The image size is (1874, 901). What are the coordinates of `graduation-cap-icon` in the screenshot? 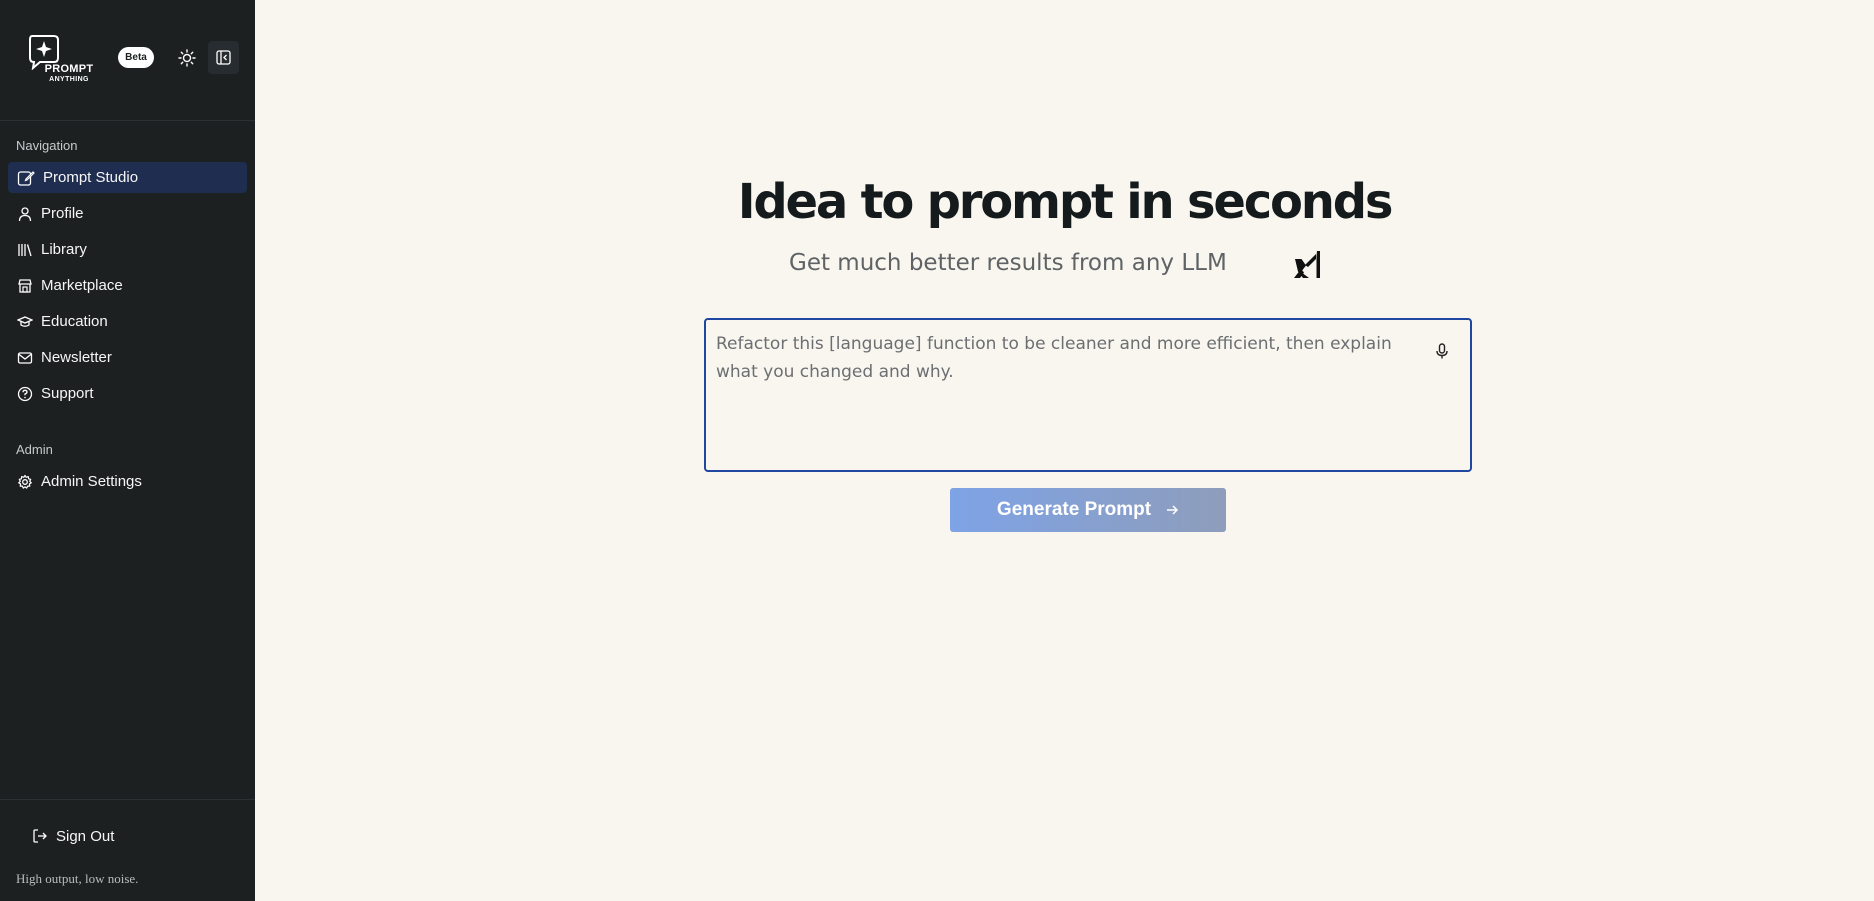 It's located at (25, 322).